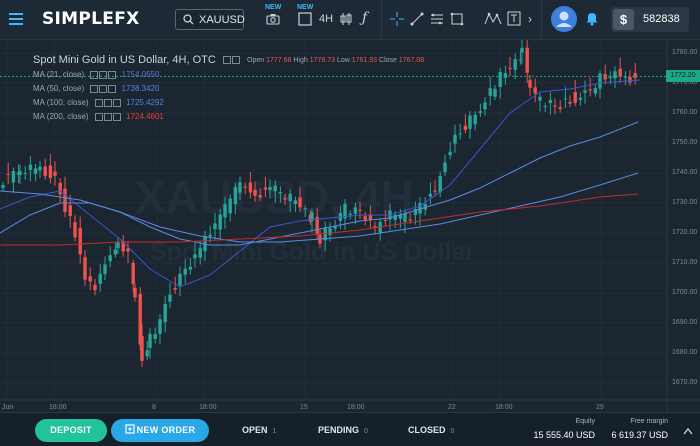 The image size is (700, 446). I want to click on tab-closed: CLOSED 0, so click(431, 430).